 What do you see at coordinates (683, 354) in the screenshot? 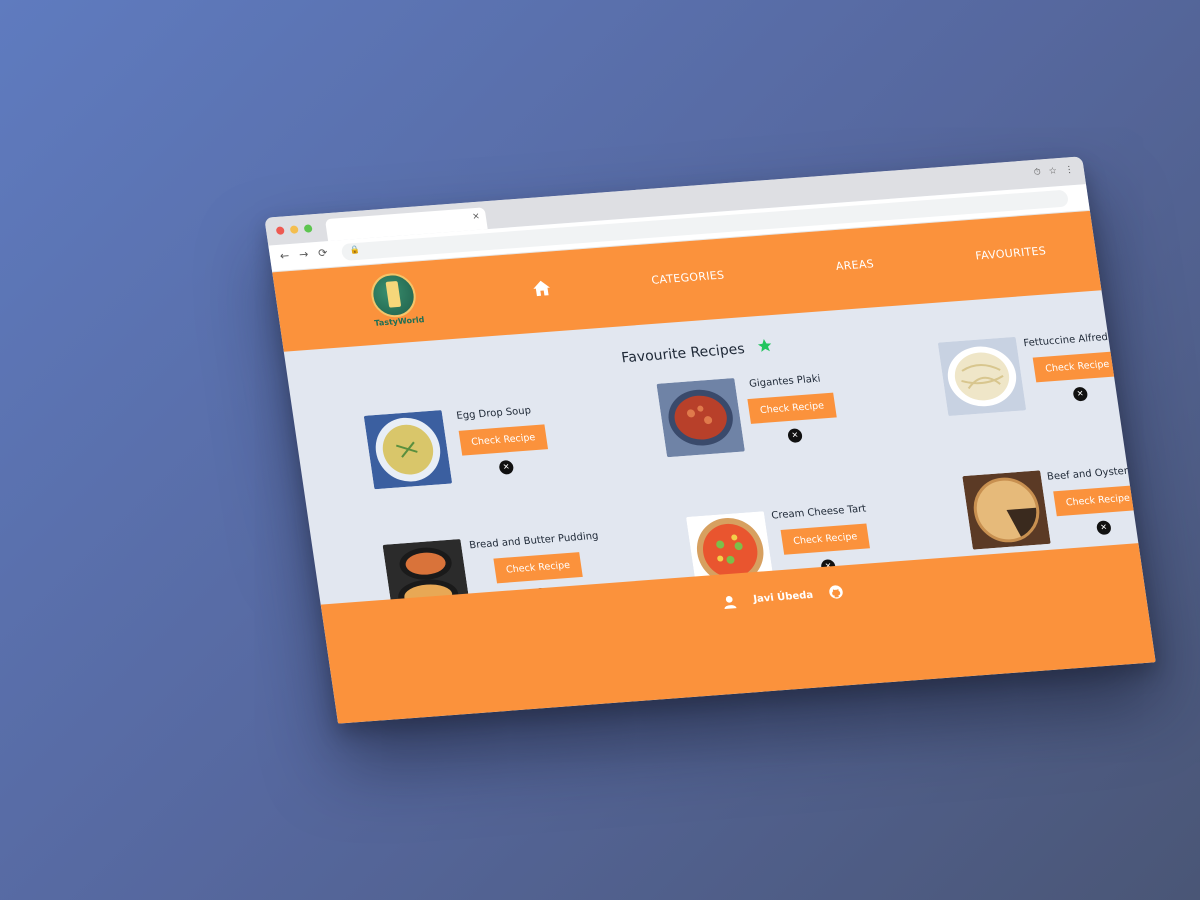
I see `page-title-text: Favourite Recipes` at bounding box center [683, 354].